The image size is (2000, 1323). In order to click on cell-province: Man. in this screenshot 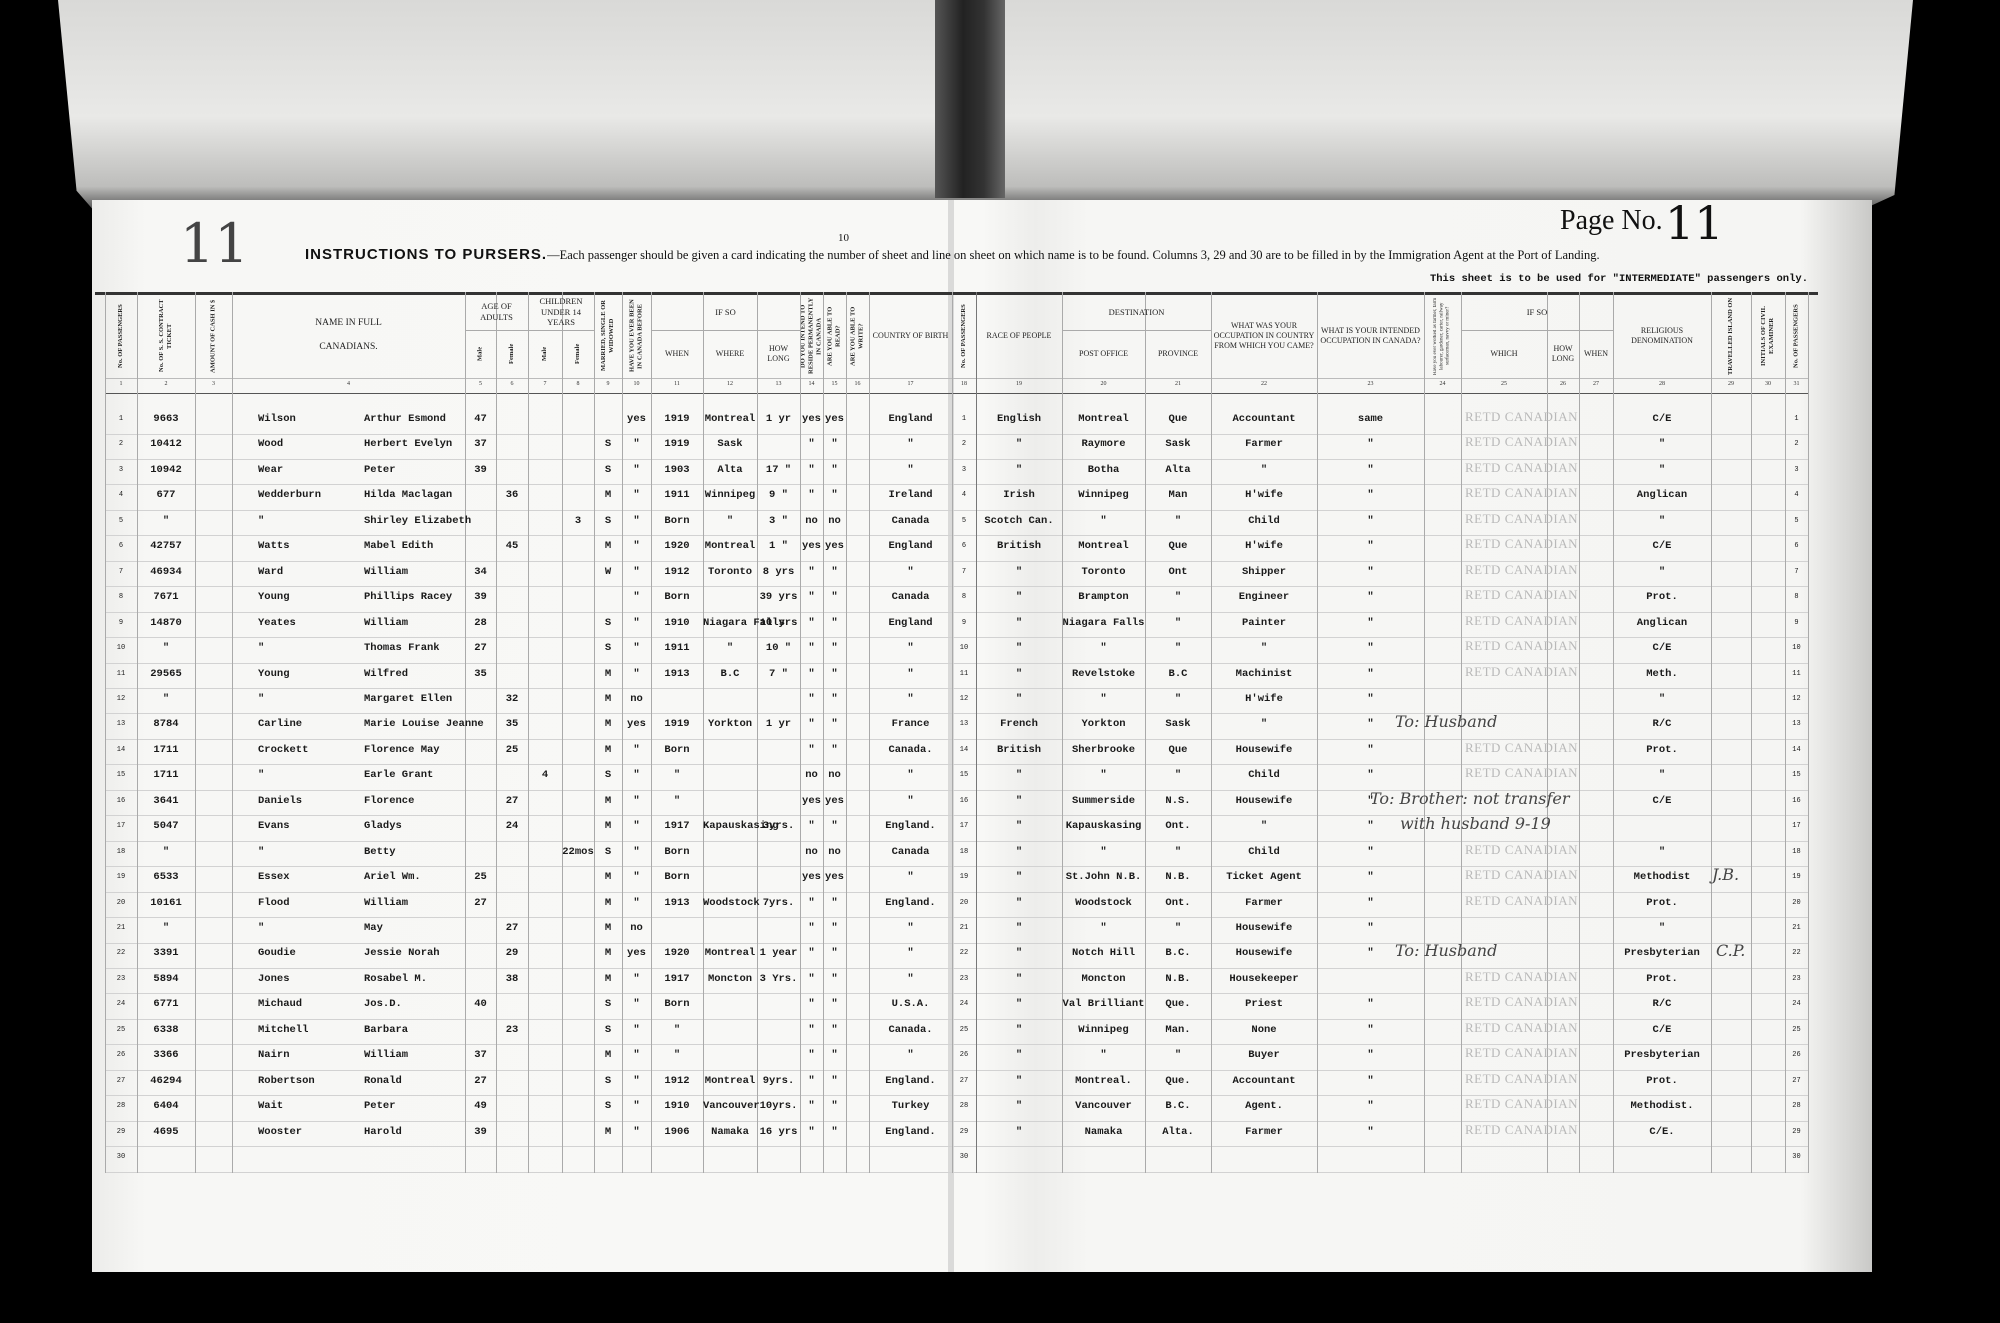, I will do `click(1178, 1029)`.